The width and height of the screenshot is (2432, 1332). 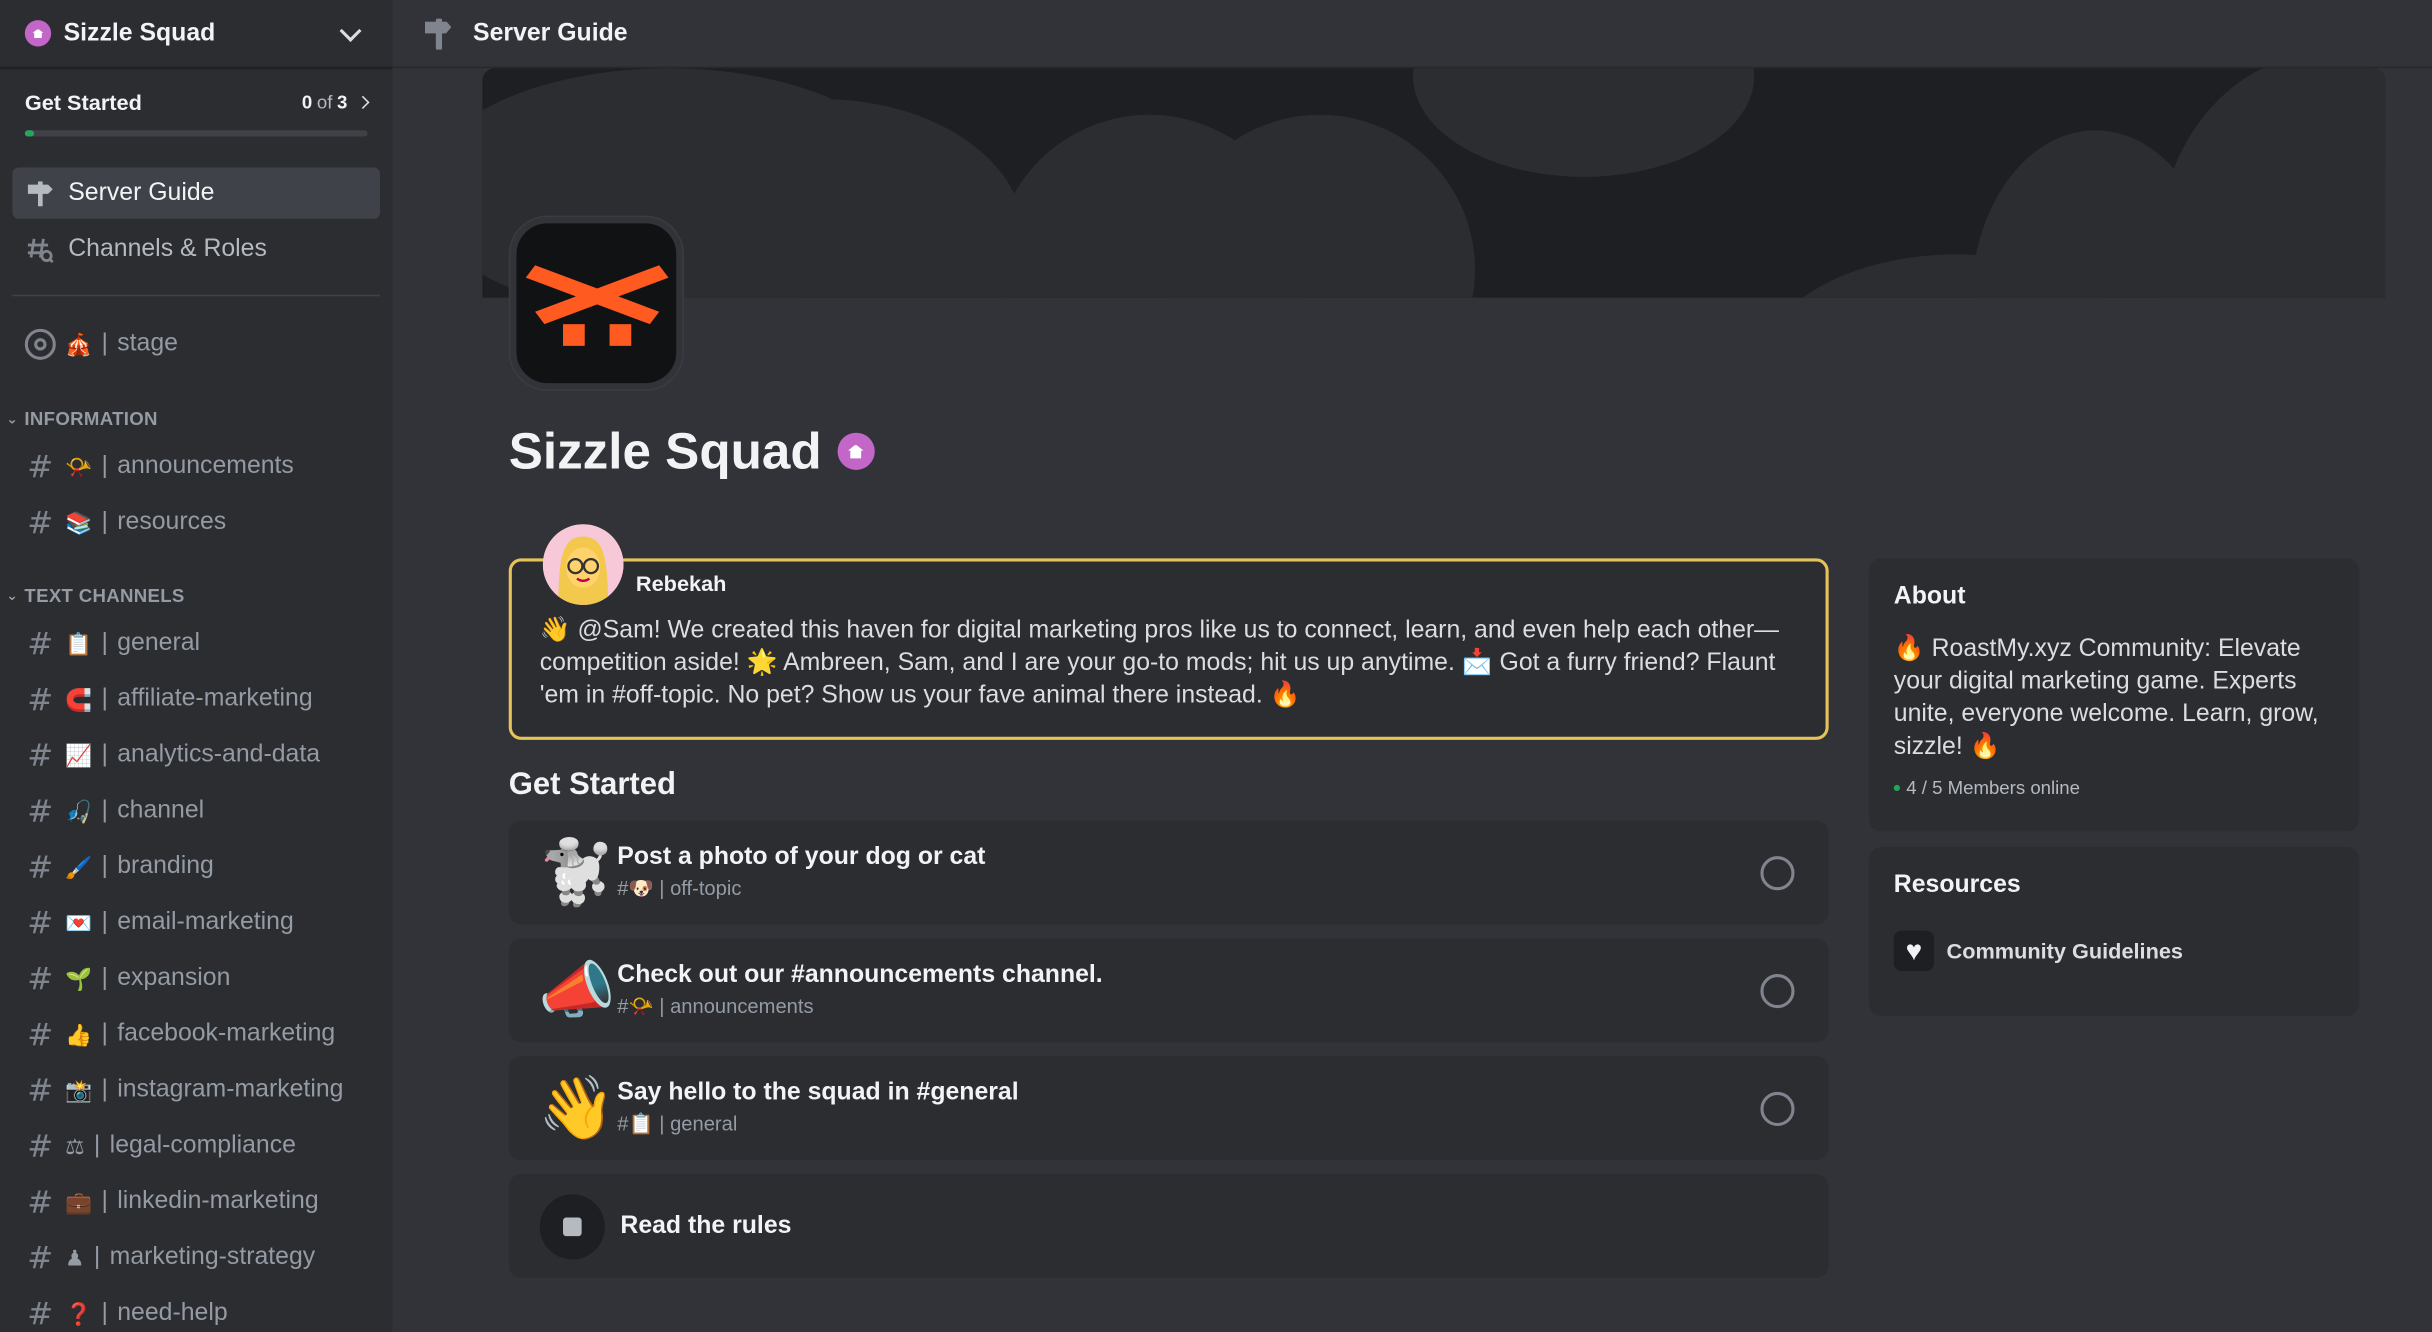 I want to click on get-started-total: 3, so click(x=342, y=102).